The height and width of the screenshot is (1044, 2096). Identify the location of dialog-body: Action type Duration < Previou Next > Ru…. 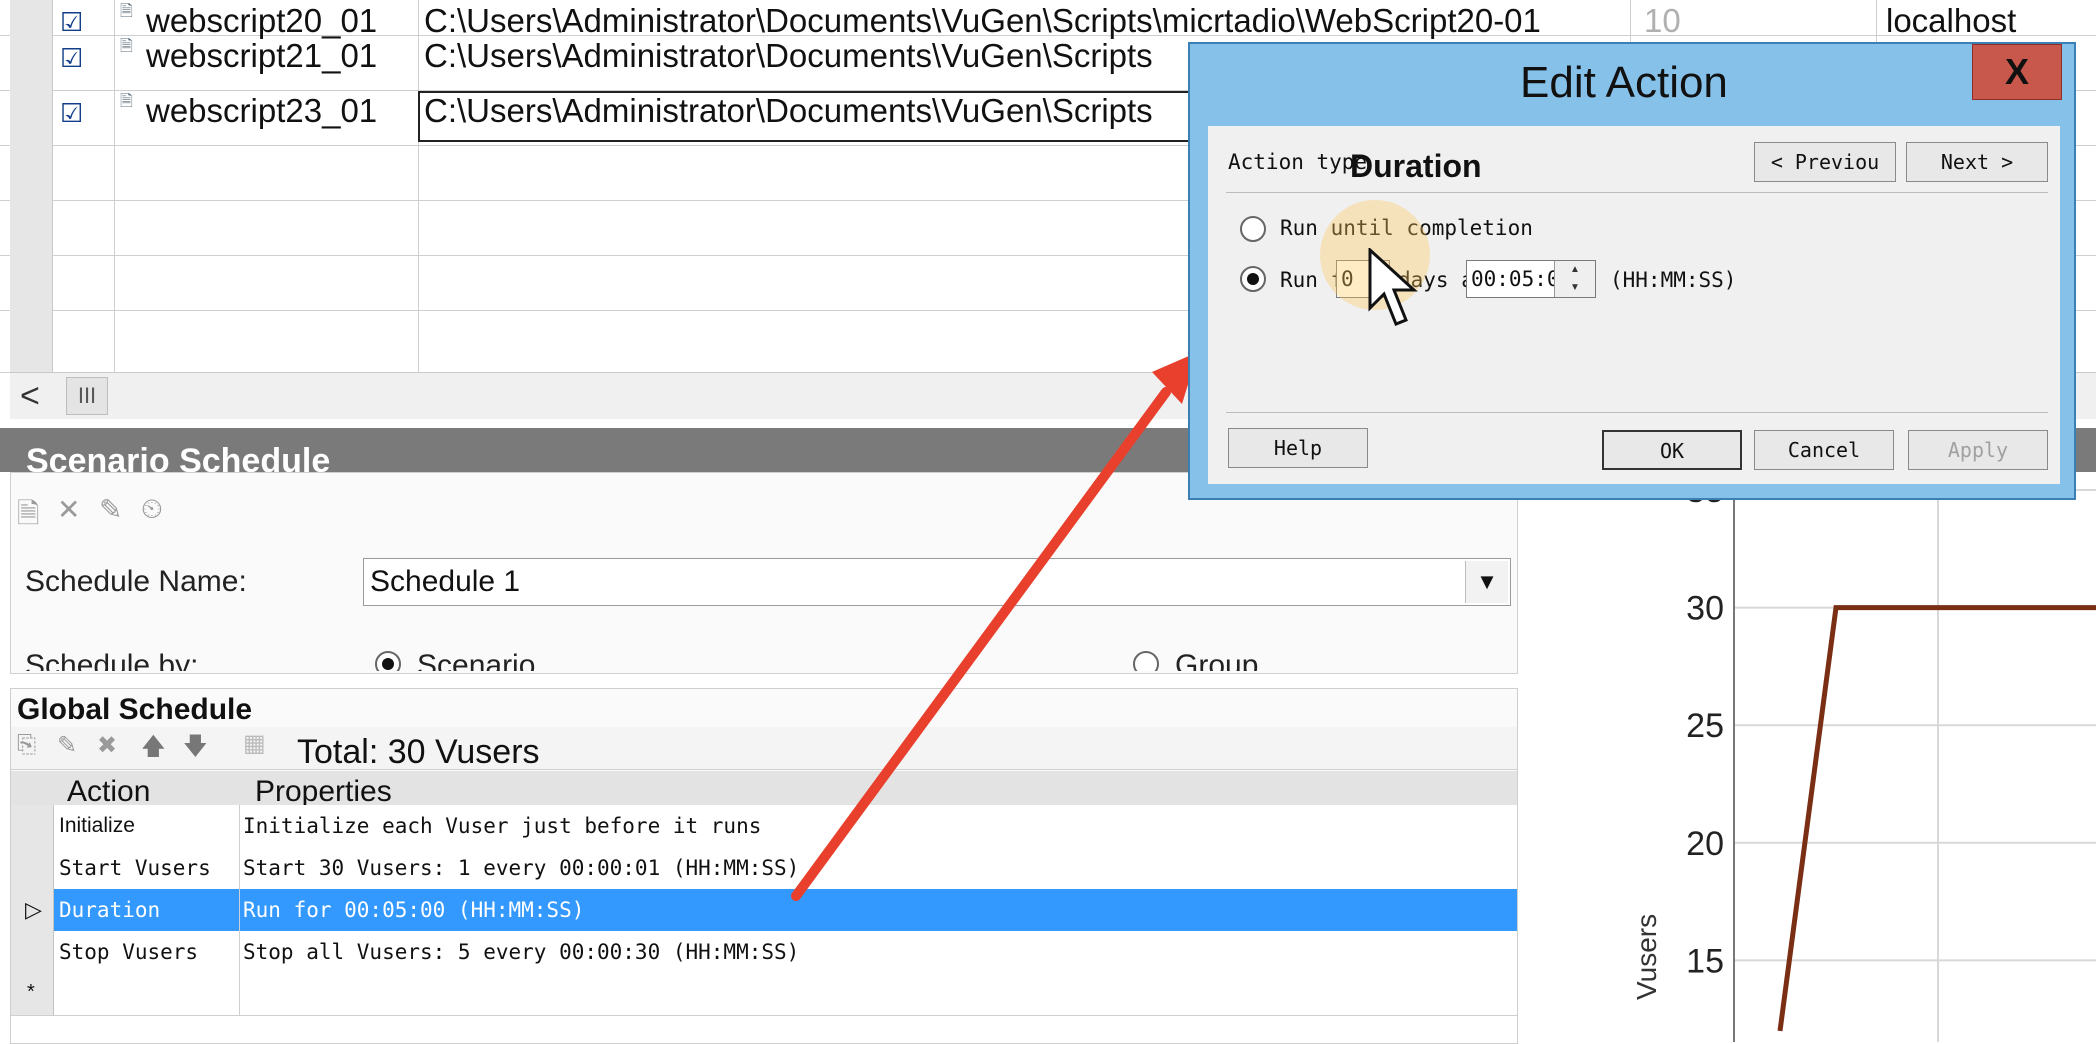
(1634, 305).